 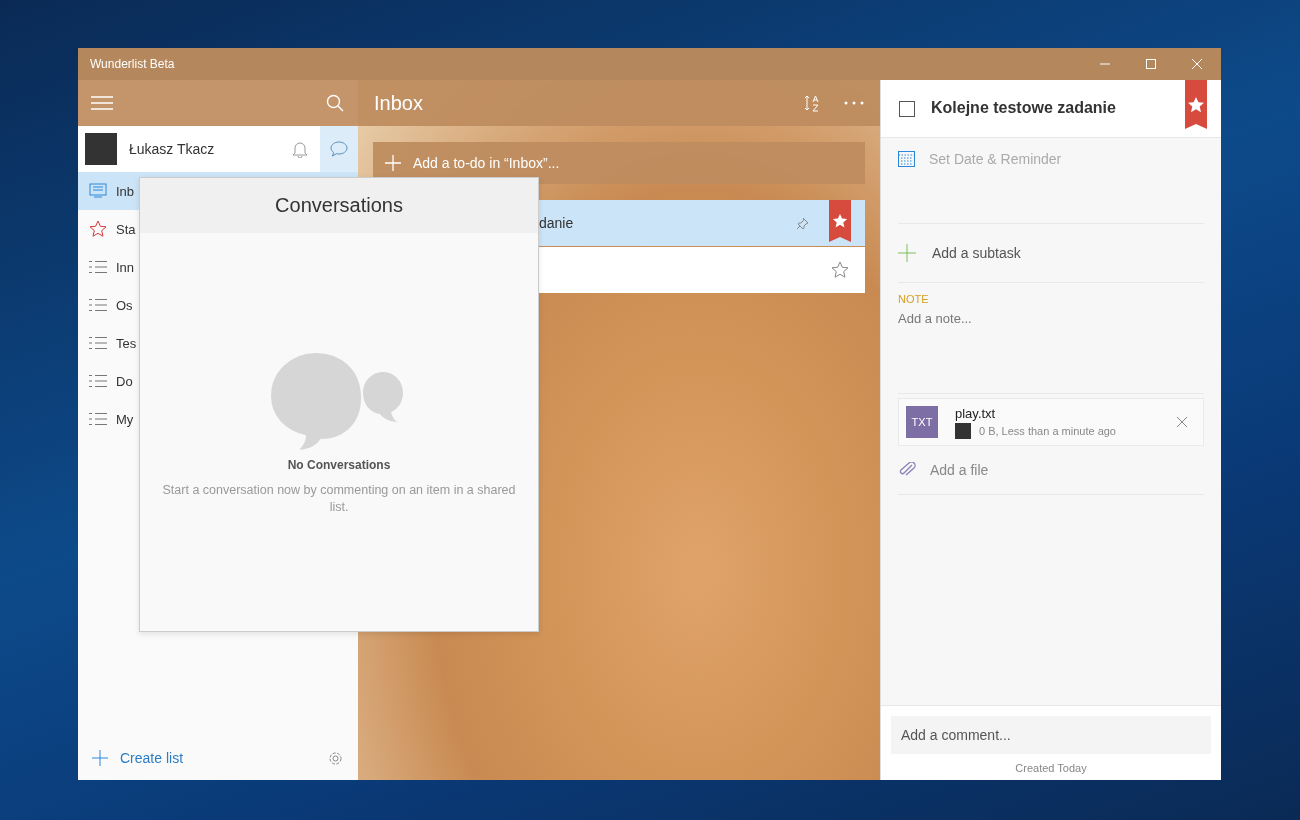 I want to click on speech-bubble-icon, so click(x=339, y=149).